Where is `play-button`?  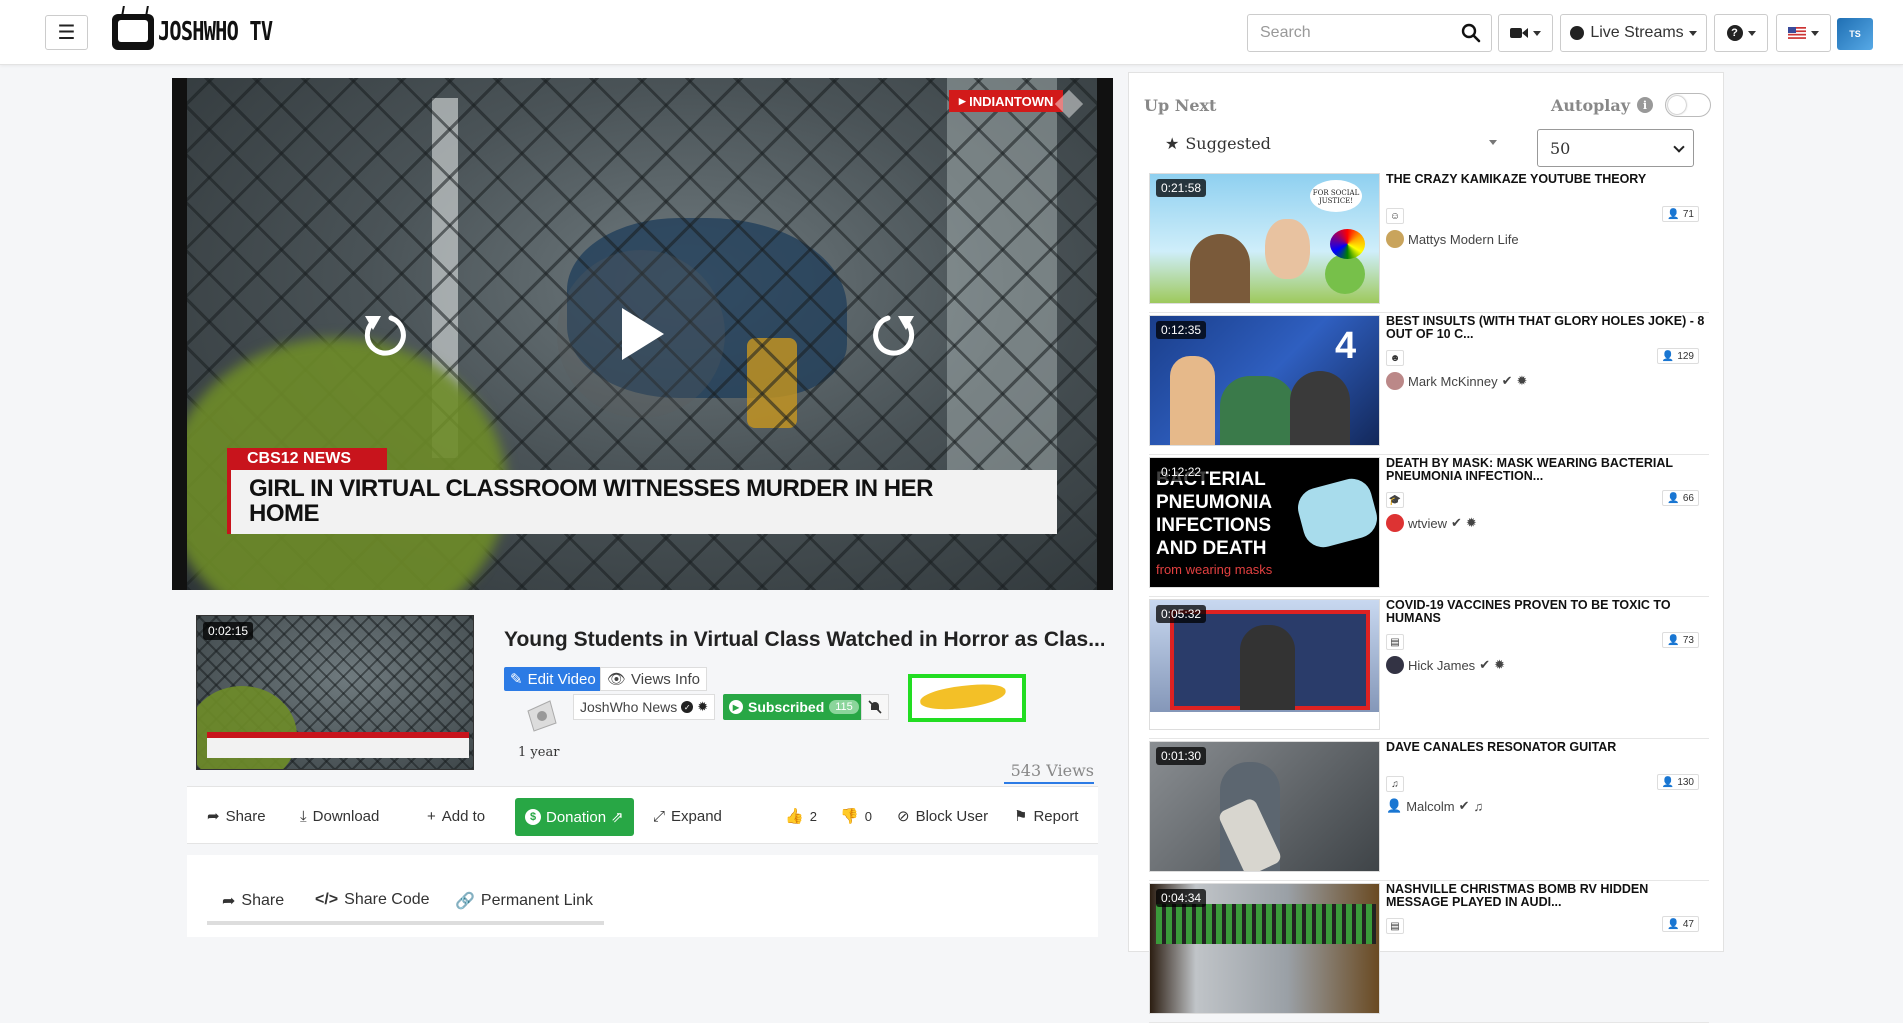 play-button is located at coordinates (641, 334).